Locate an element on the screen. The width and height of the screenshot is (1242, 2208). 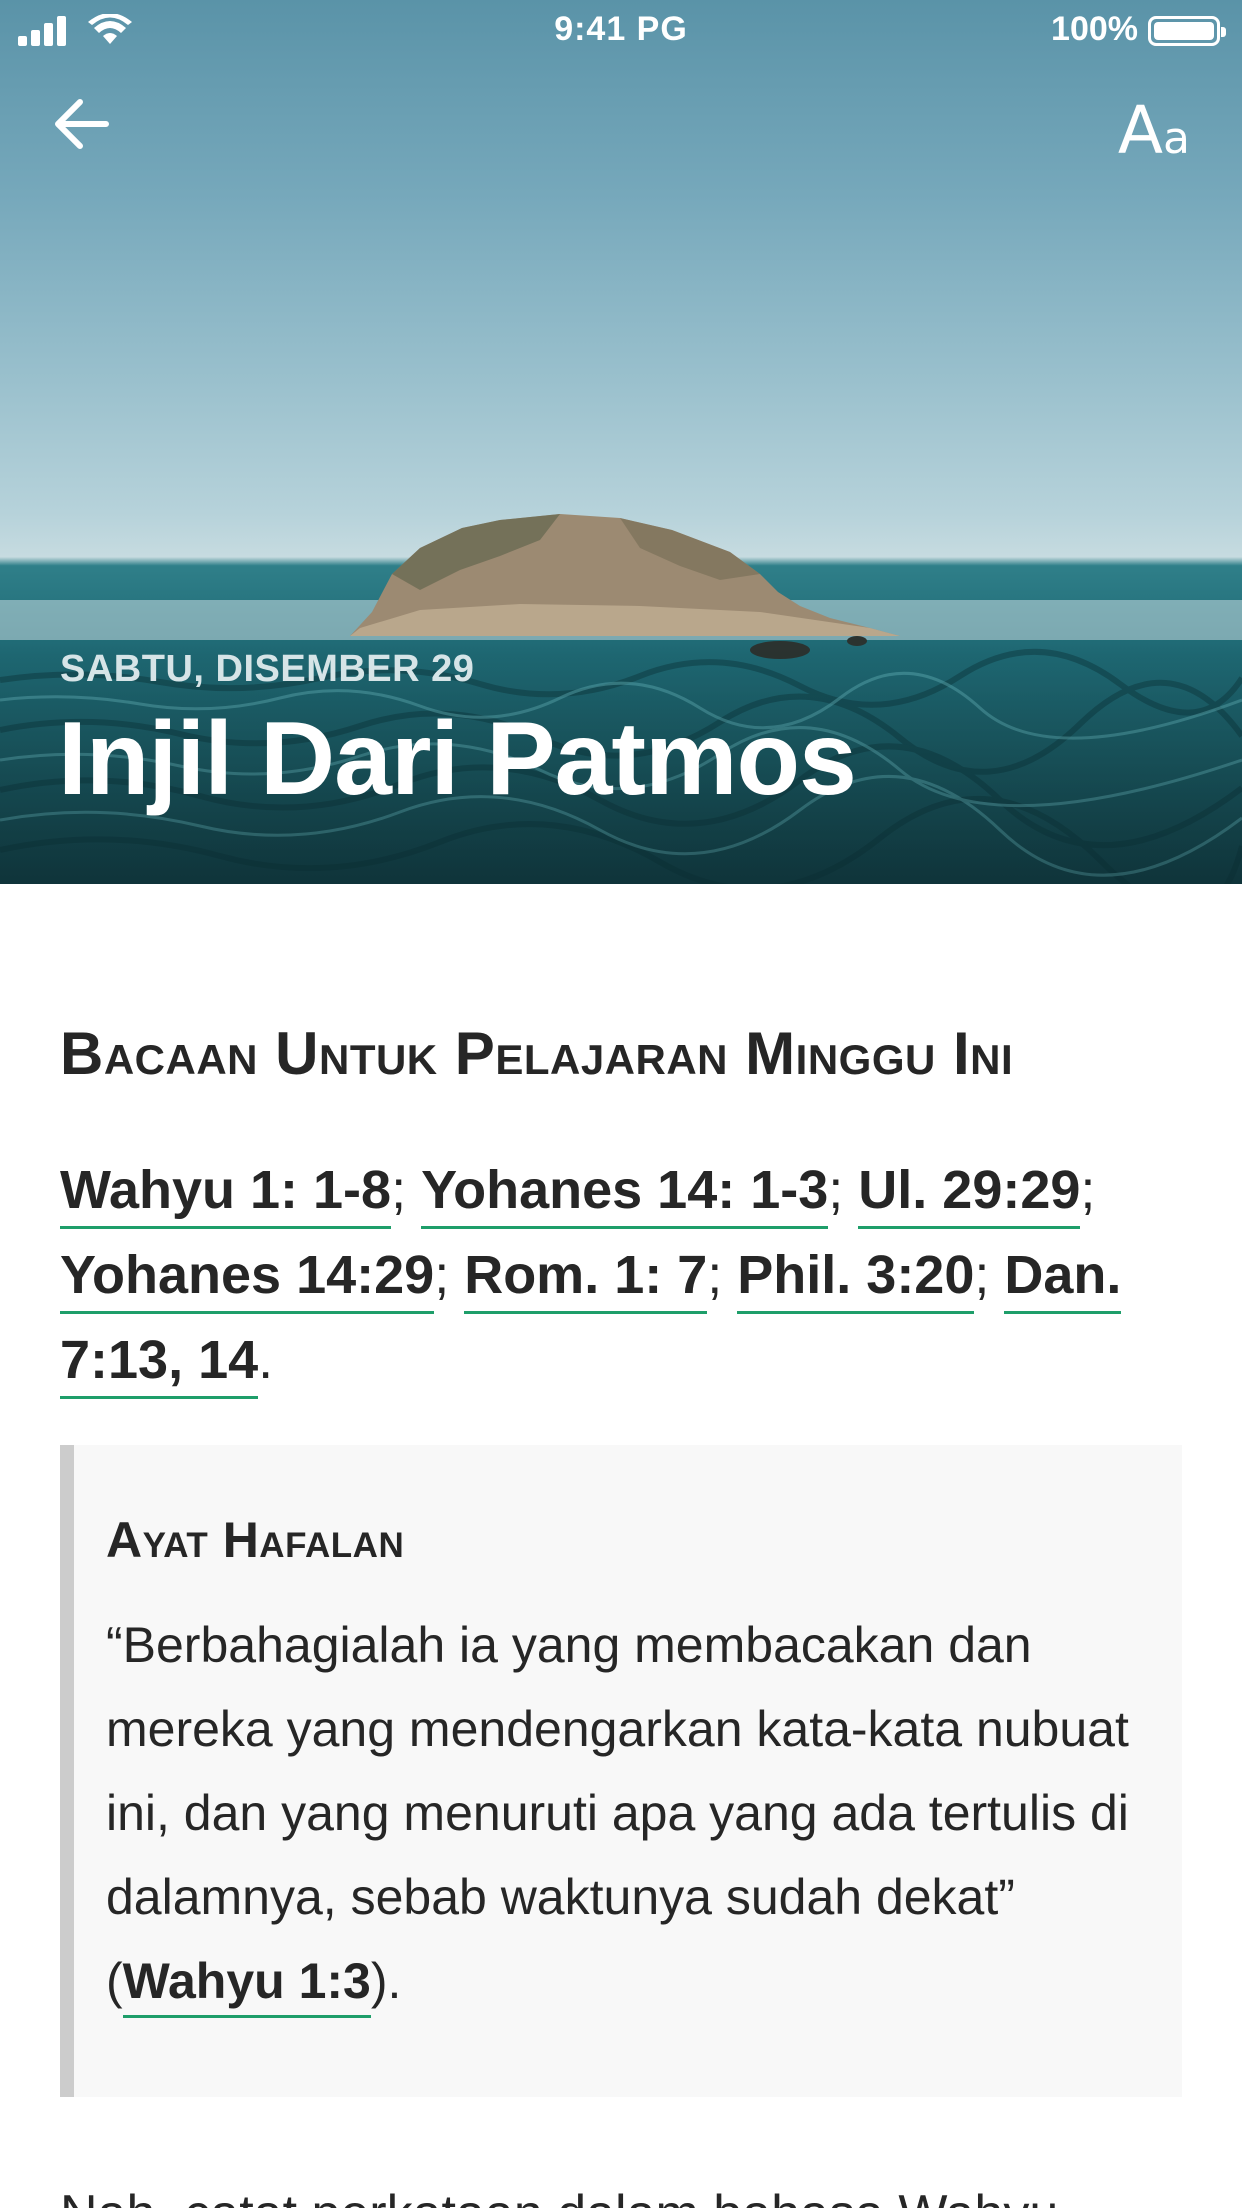
bible-reference-link: Yohanes 14: 1-3 is located at coordinates (625, 1194).